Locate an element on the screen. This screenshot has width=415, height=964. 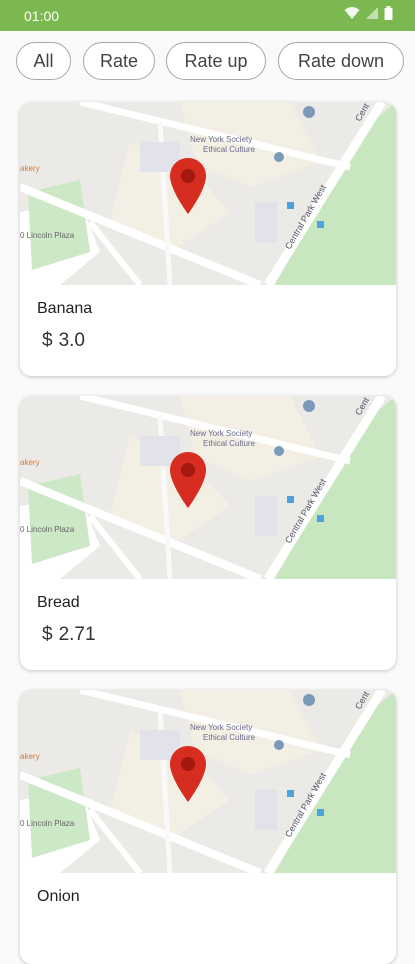
filter-rate-down-label: Rate down is located at coordinates (341, 60).